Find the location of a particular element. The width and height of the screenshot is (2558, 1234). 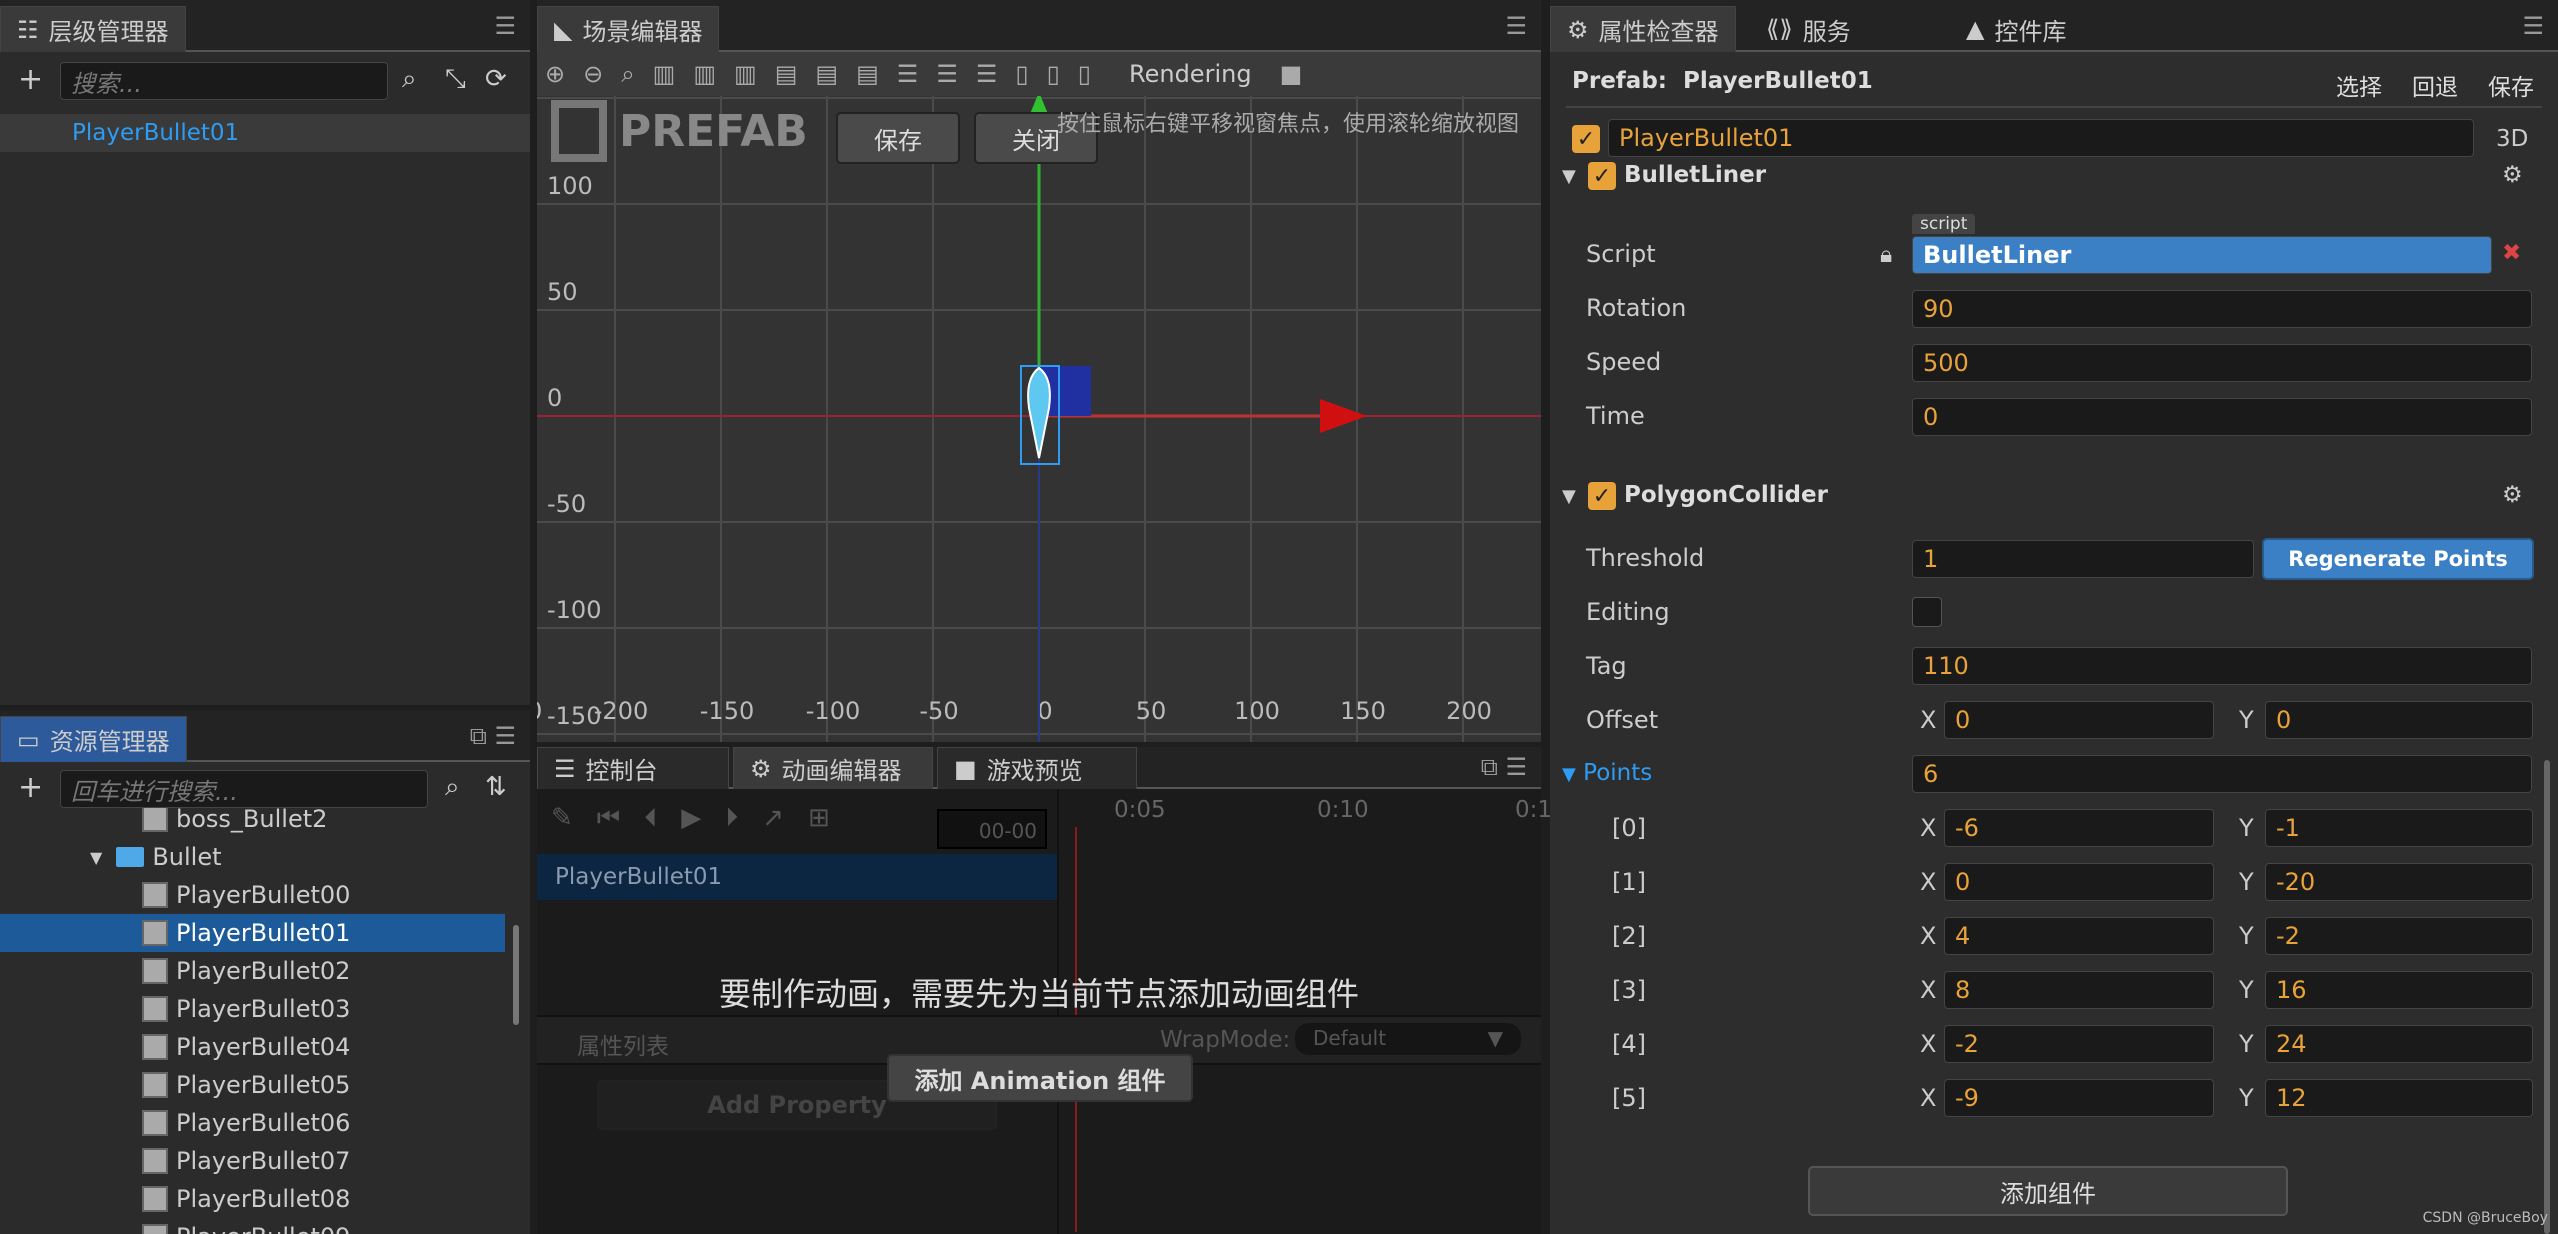

points-count-input: 6 is located at coordinates (2222, 774).